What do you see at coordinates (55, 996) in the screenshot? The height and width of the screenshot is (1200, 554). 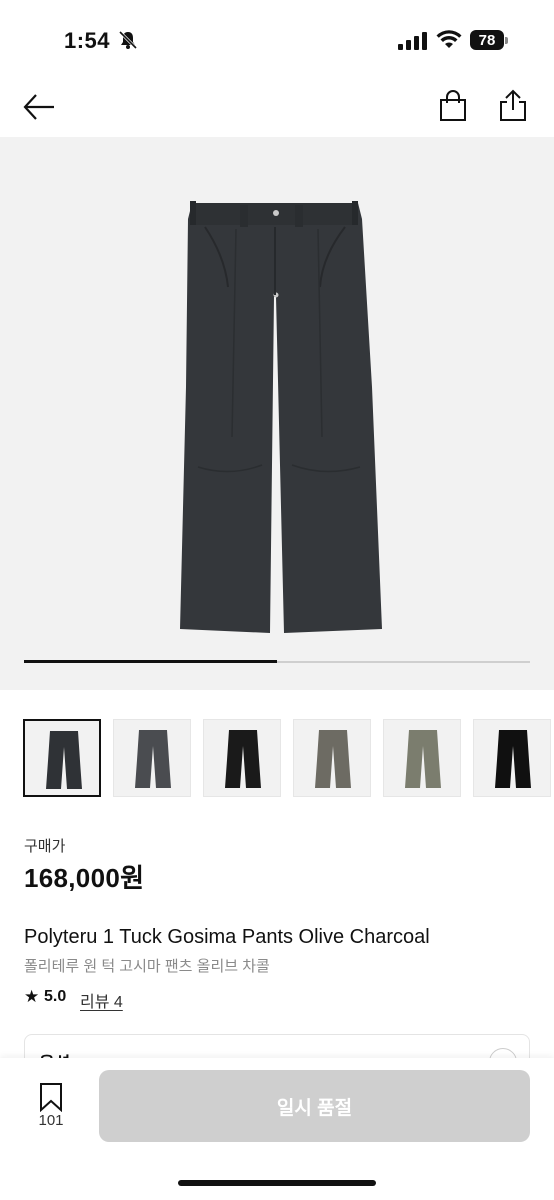 I see `rating-value: 5.0` at bounding box center [55, 996].